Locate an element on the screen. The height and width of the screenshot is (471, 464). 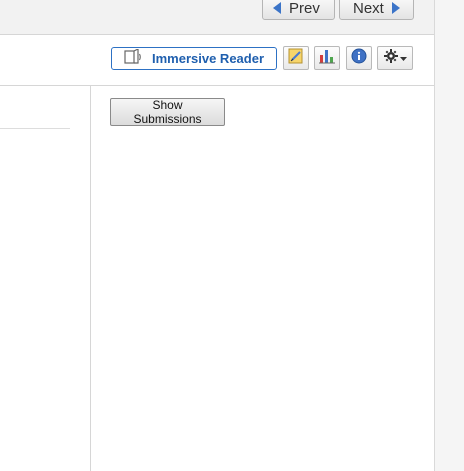
chart-button is located at coordinates (327, 58).